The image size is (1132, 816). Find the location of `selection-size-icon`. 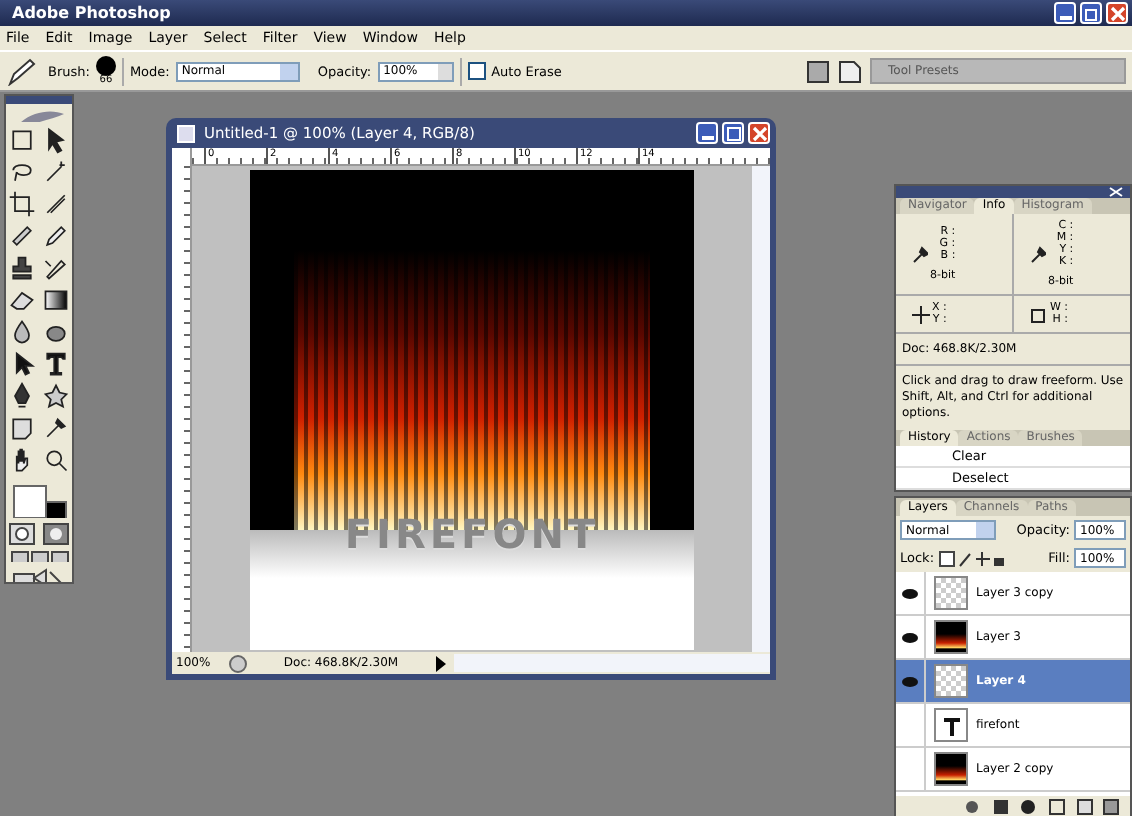

selection-size-icon is located at coordinates (1039, 314).